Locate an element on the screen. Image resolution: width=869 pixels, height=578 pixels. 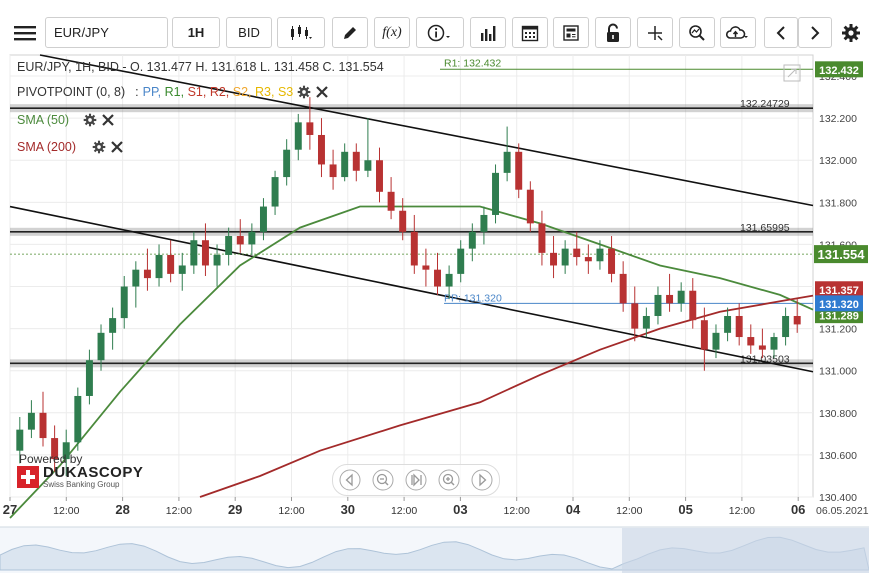
sma50-row: SMA (50) is located at coordinates (66, 120).